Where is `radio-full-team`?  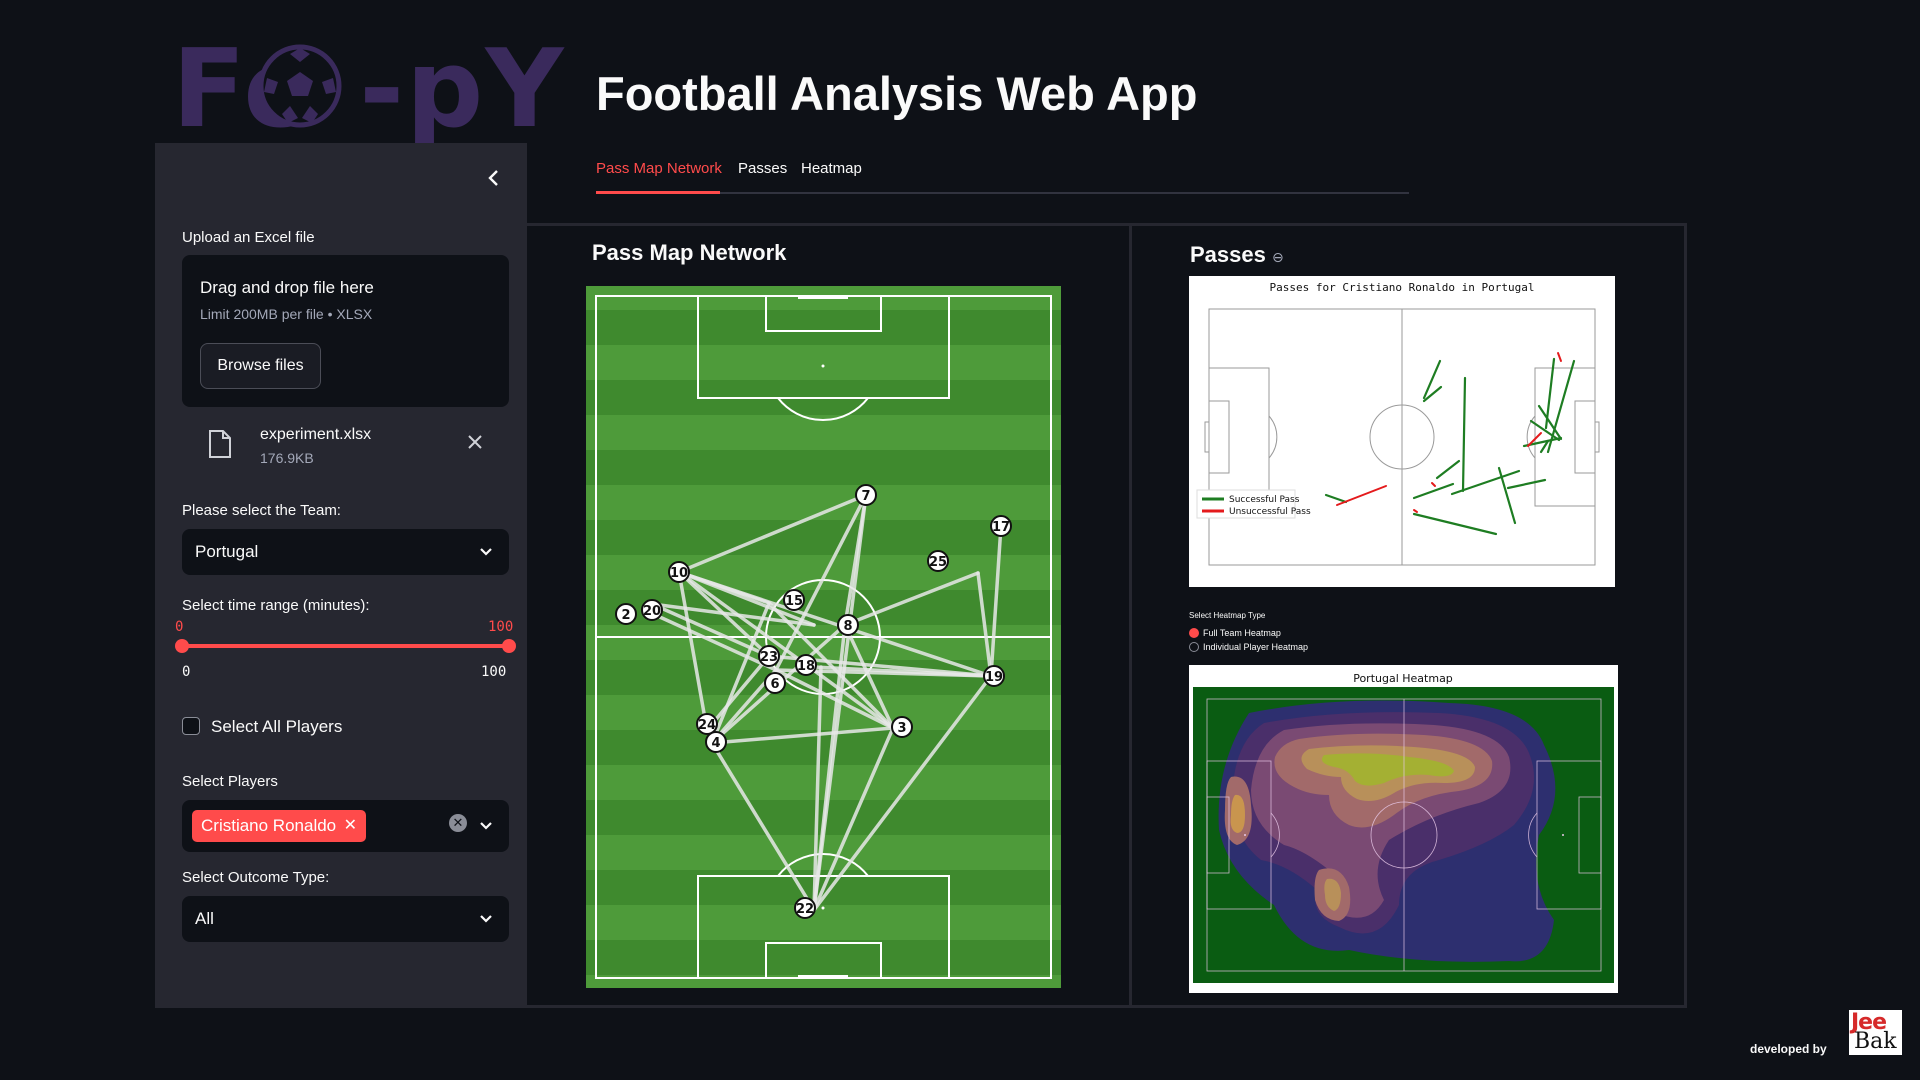
radio-full-team is located at coordinates (1194, 633).